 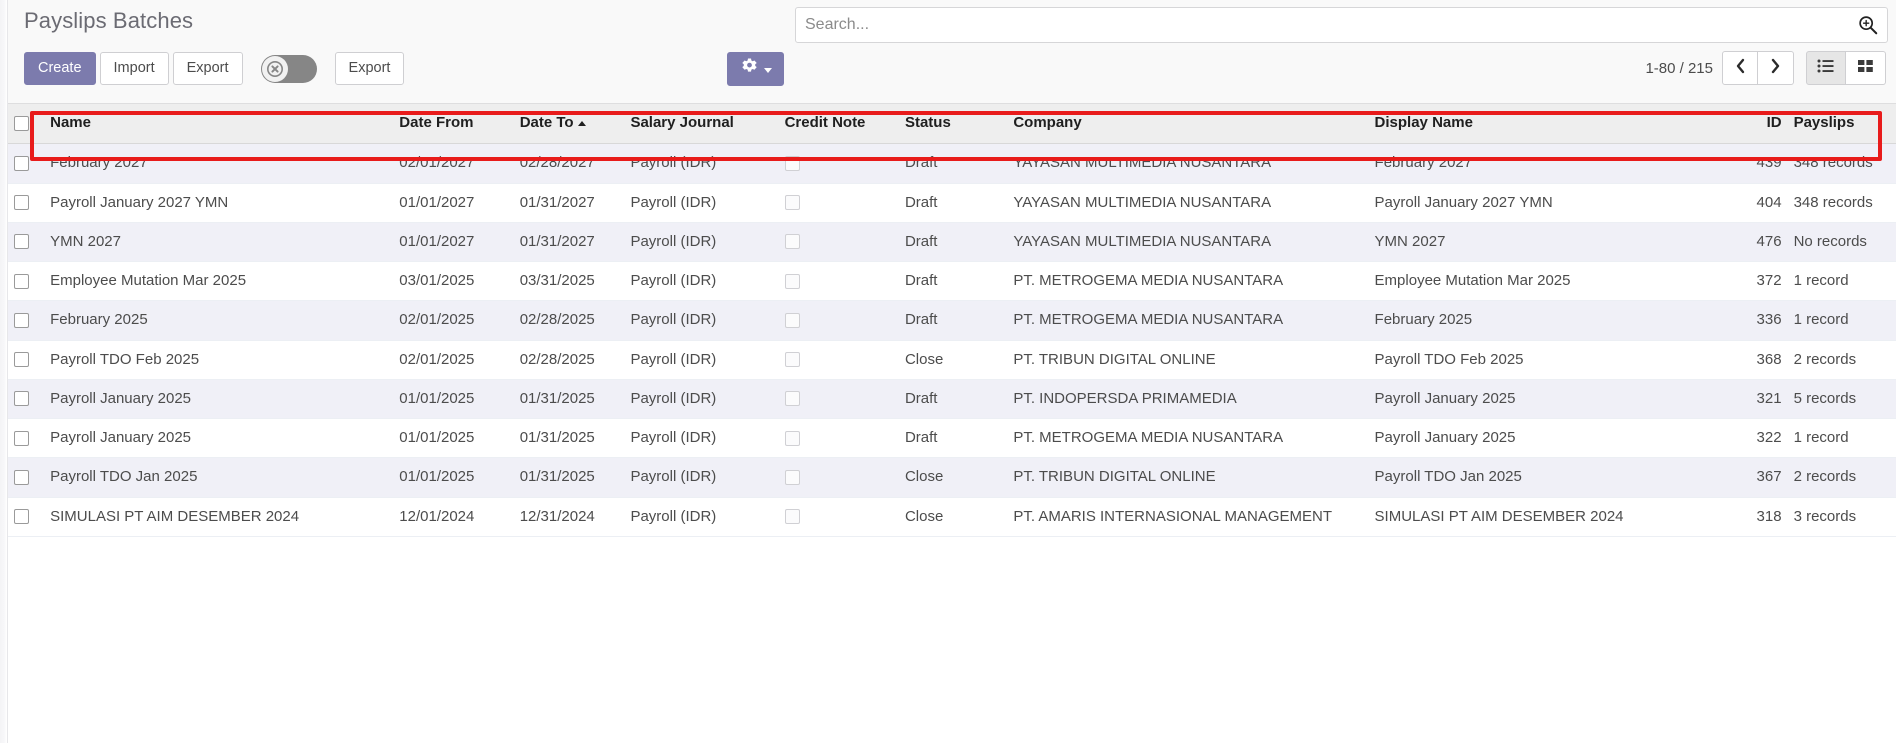 I want to click on column-header-id: ID, so click(x=1757, y=124).